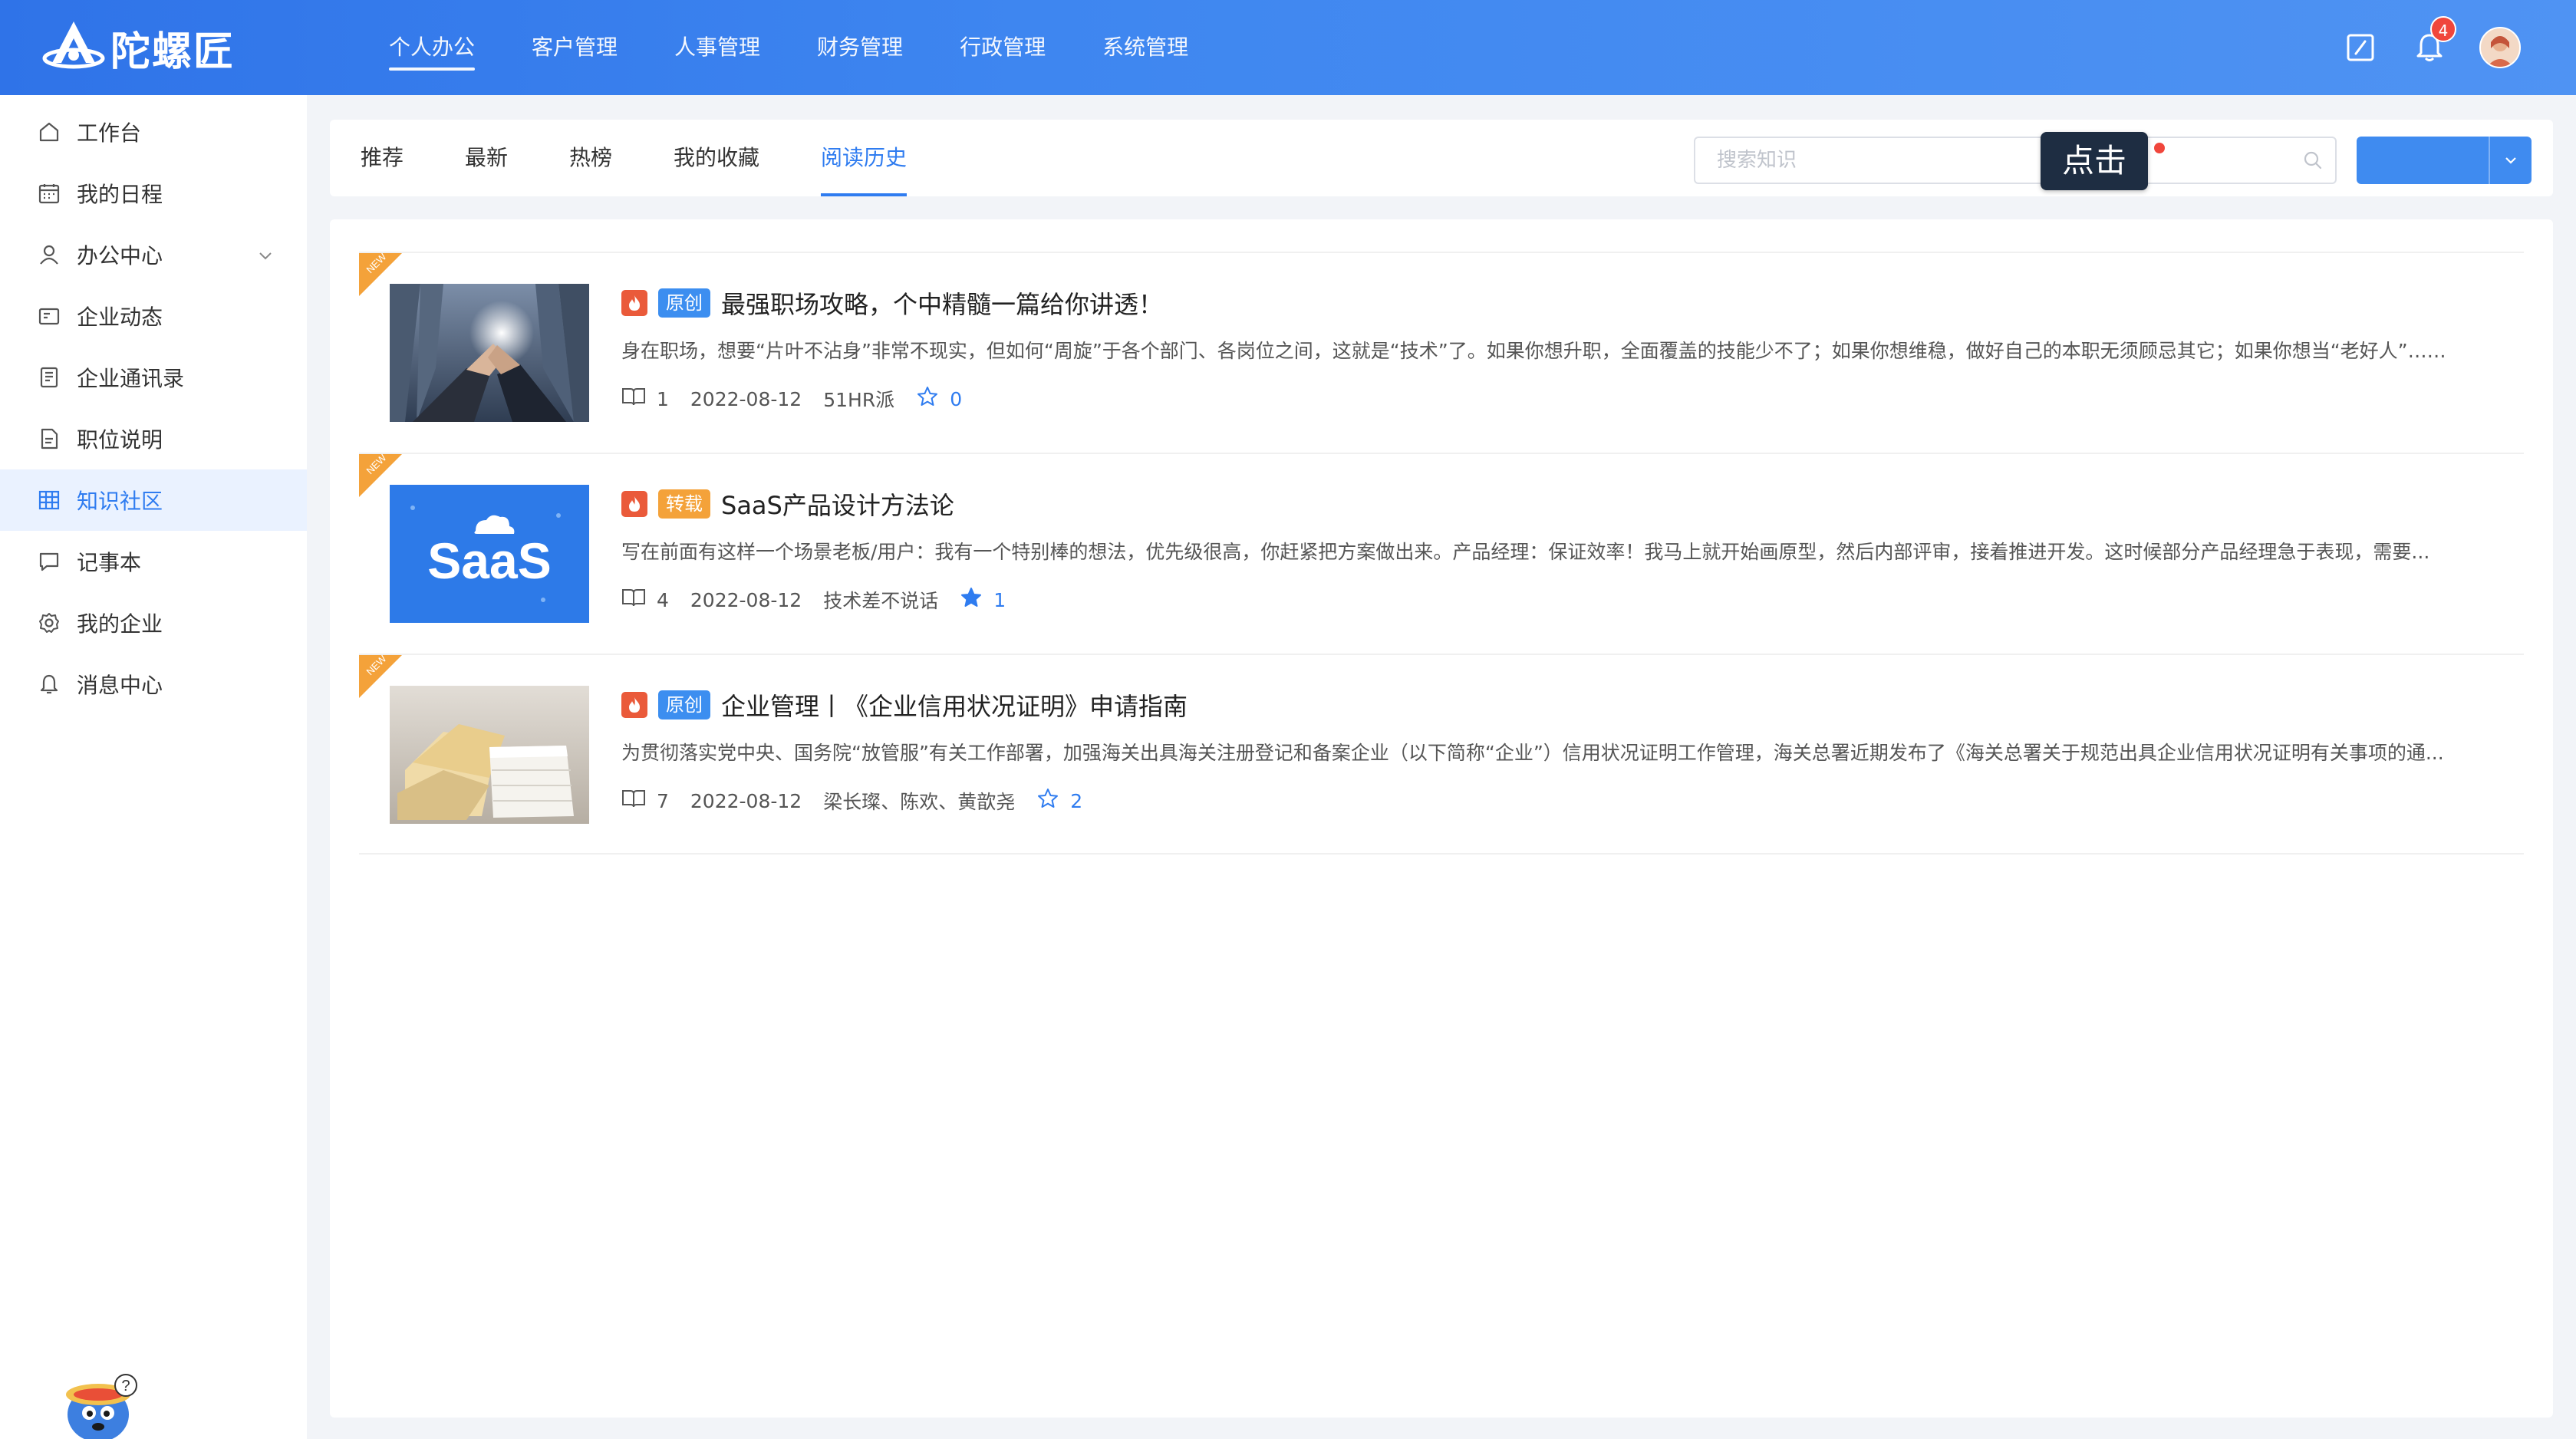 The height and width of the screenshot is (1439, 2576). I want to click on topnav-item-customers: 客户管理, so click(574, 47).